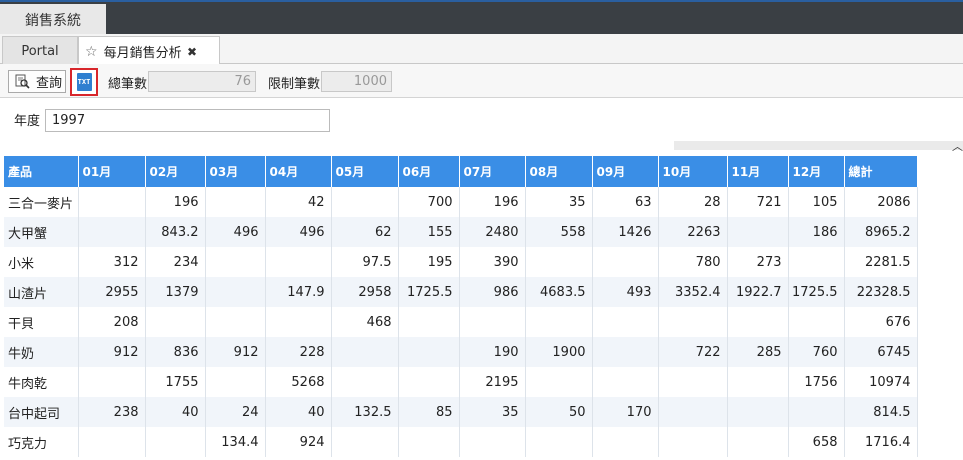 This screenshot has width=963, height=460. What do you see at coordinates (91, 52) in the screenshot?
I see `star-icon: ☆` at bounding box center [91, 52].